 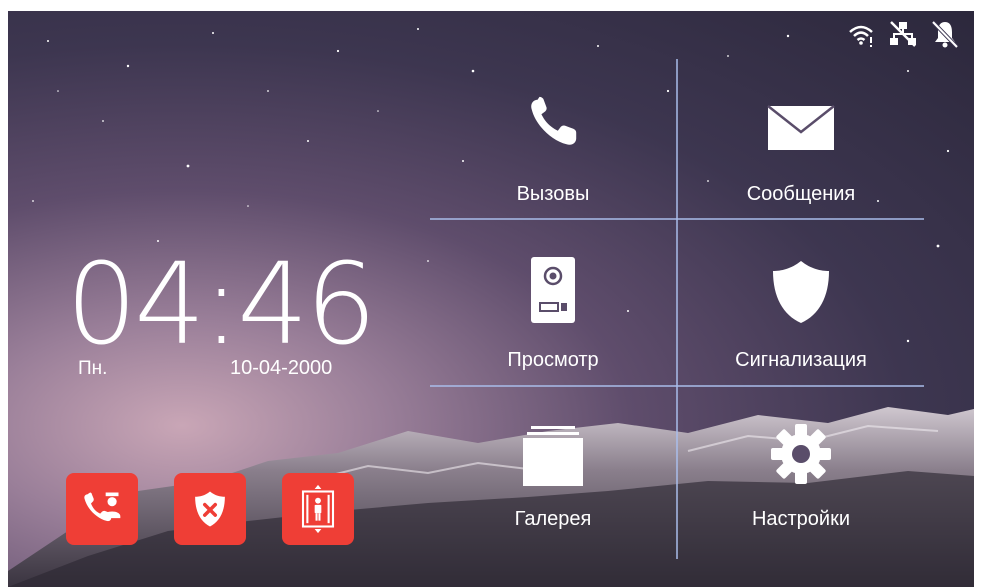 I want to click on tile-calls-label: Вызовы, so click(x=553, y=194).